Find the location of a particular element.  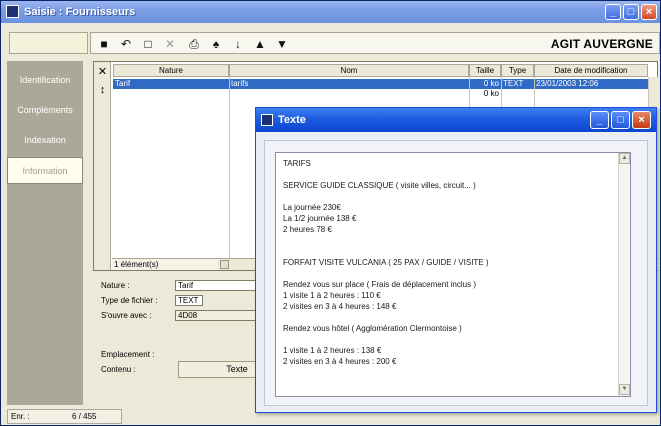

location-label: Emplacement : is located at coordinates (128, 354).